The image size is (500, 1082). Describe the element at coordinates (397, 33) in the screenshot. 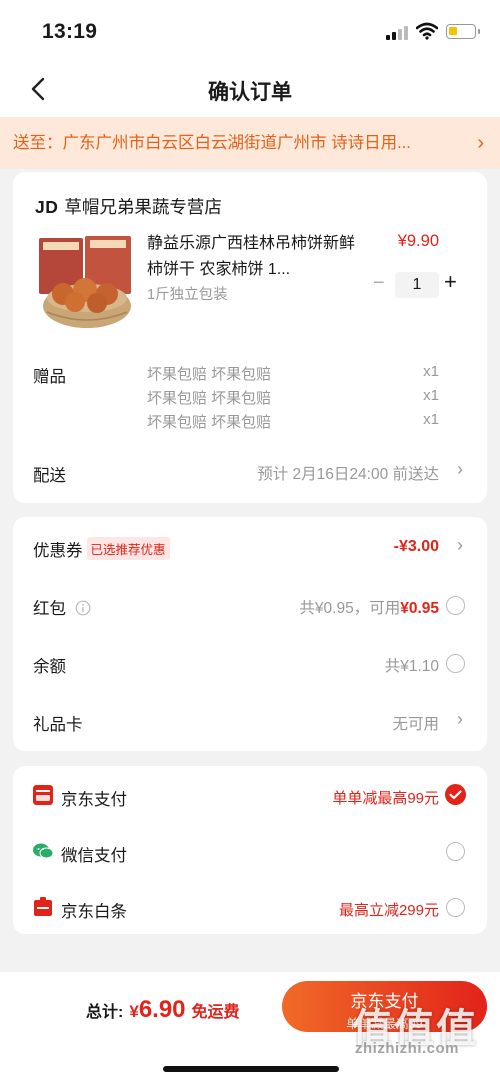

I see `signal-icon` at that location.